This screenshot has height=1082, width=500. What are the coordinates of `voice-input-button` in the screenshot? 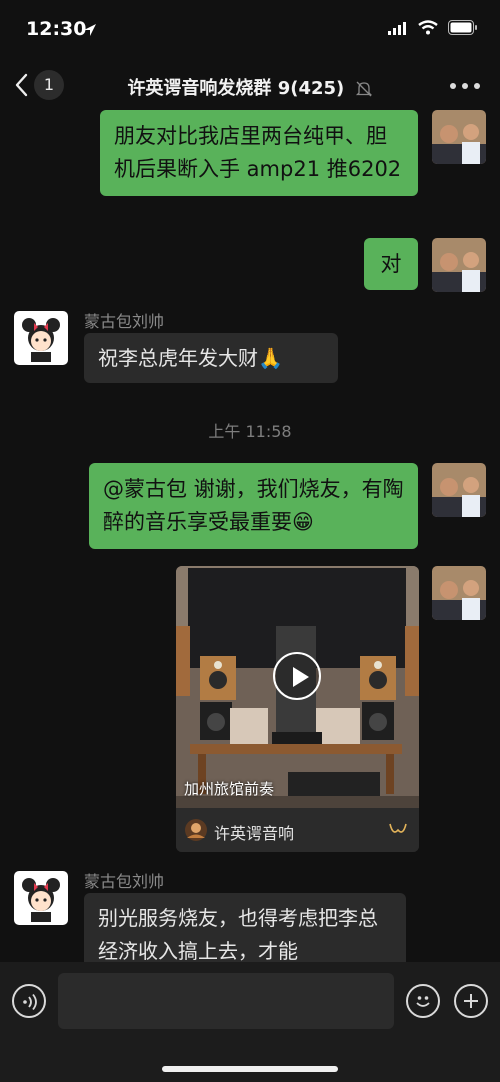 It's located at (29, 1001).